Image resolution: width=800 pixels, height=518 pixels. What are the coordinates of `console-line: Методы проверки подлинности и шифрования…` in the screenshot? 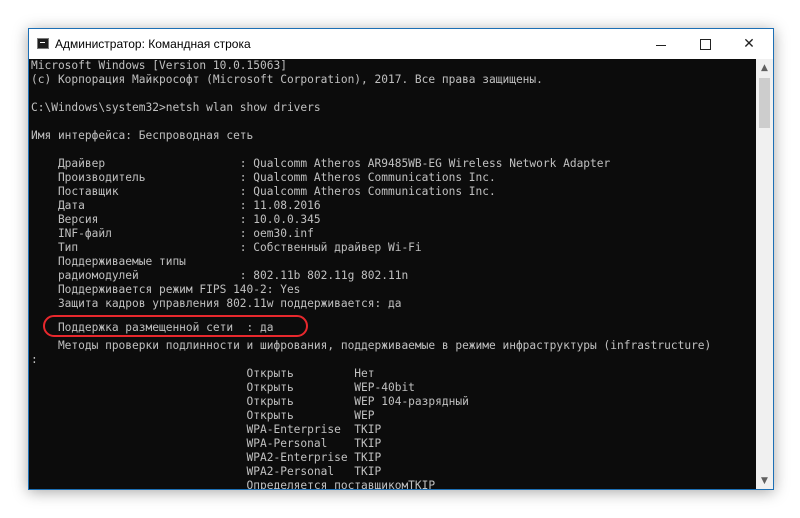 It's located at (371, 345).